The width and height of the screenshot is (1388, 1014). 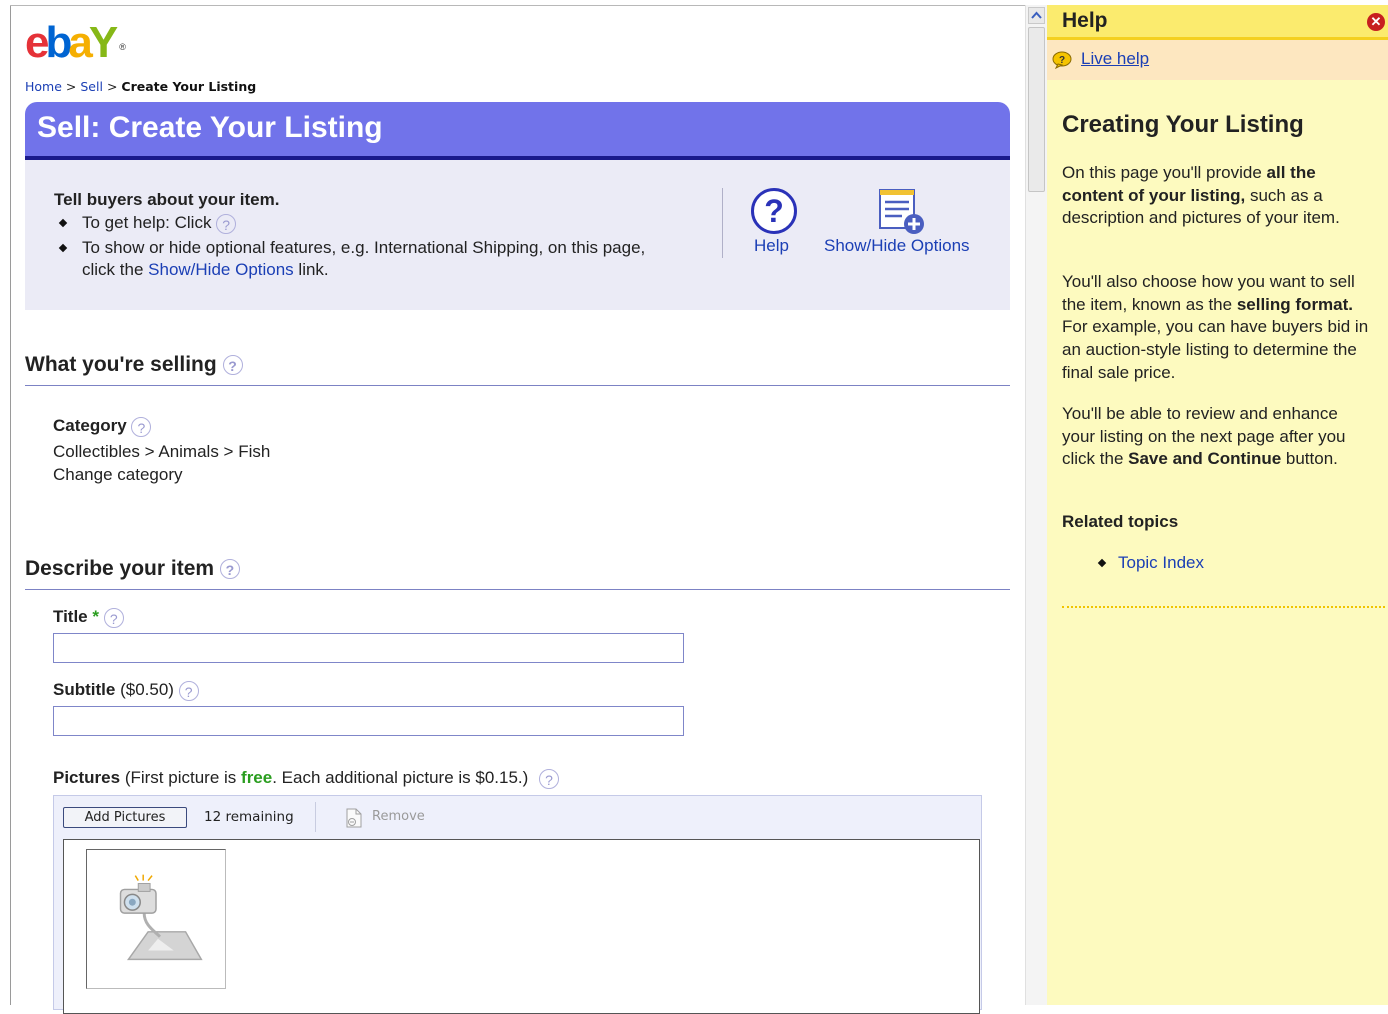 What do you see at coordinates (161, 917) in the screenshot?
I see `camera-picture-icon` at bounding box center [161, 917].